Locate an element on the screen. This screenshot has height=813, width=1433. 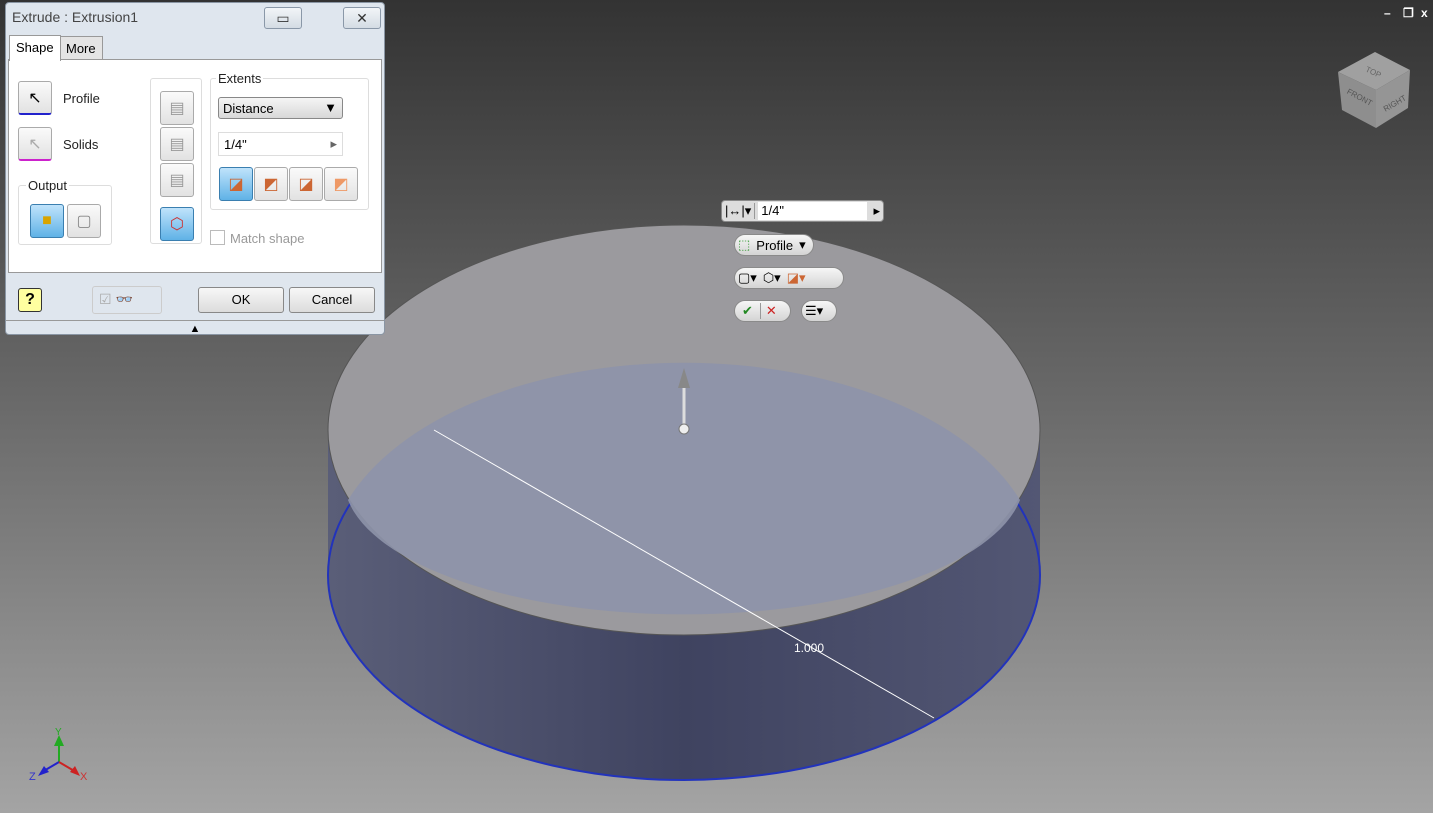
dialog-title: Extrude : Extrusion1 is located at coordinates (75, 17).